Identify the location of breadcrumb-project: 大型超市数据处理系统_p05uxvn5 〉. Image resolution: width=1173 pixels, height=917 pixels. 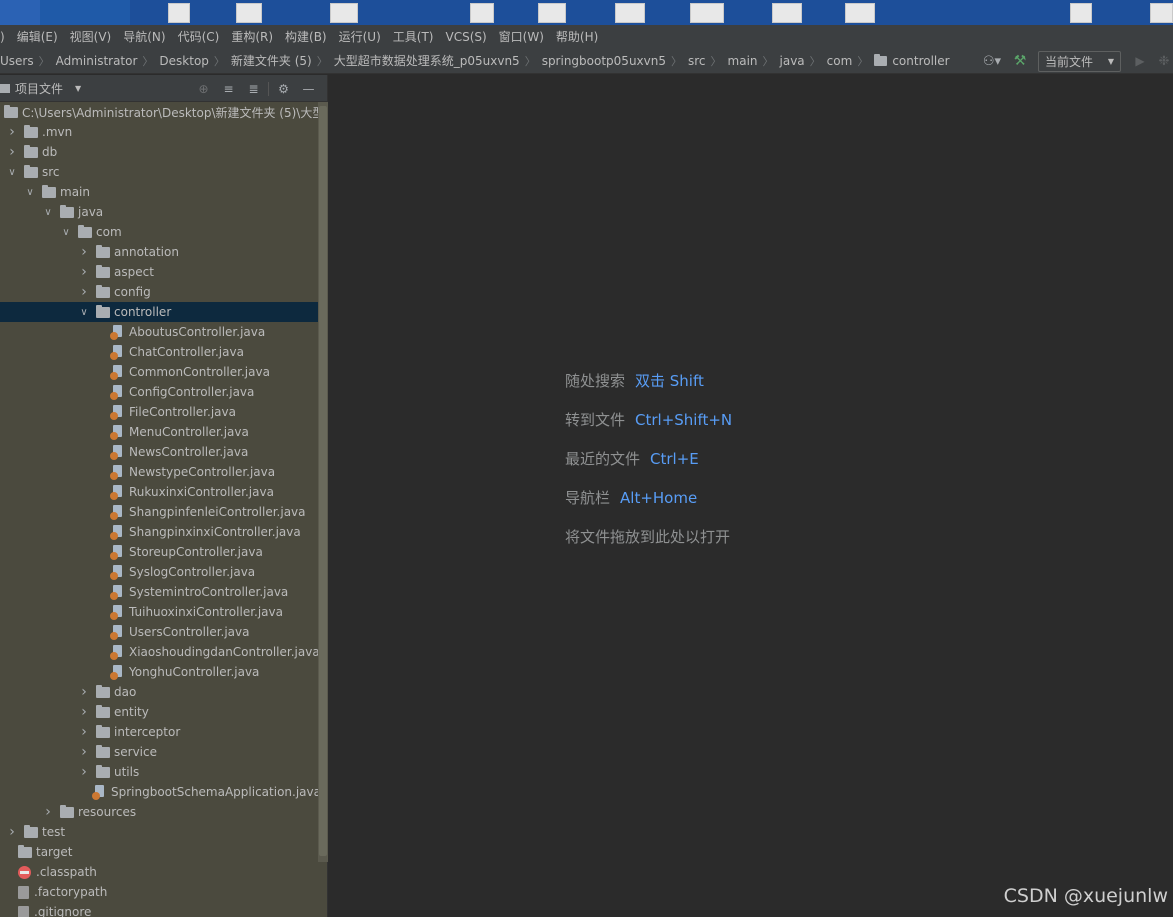
(438, 60).